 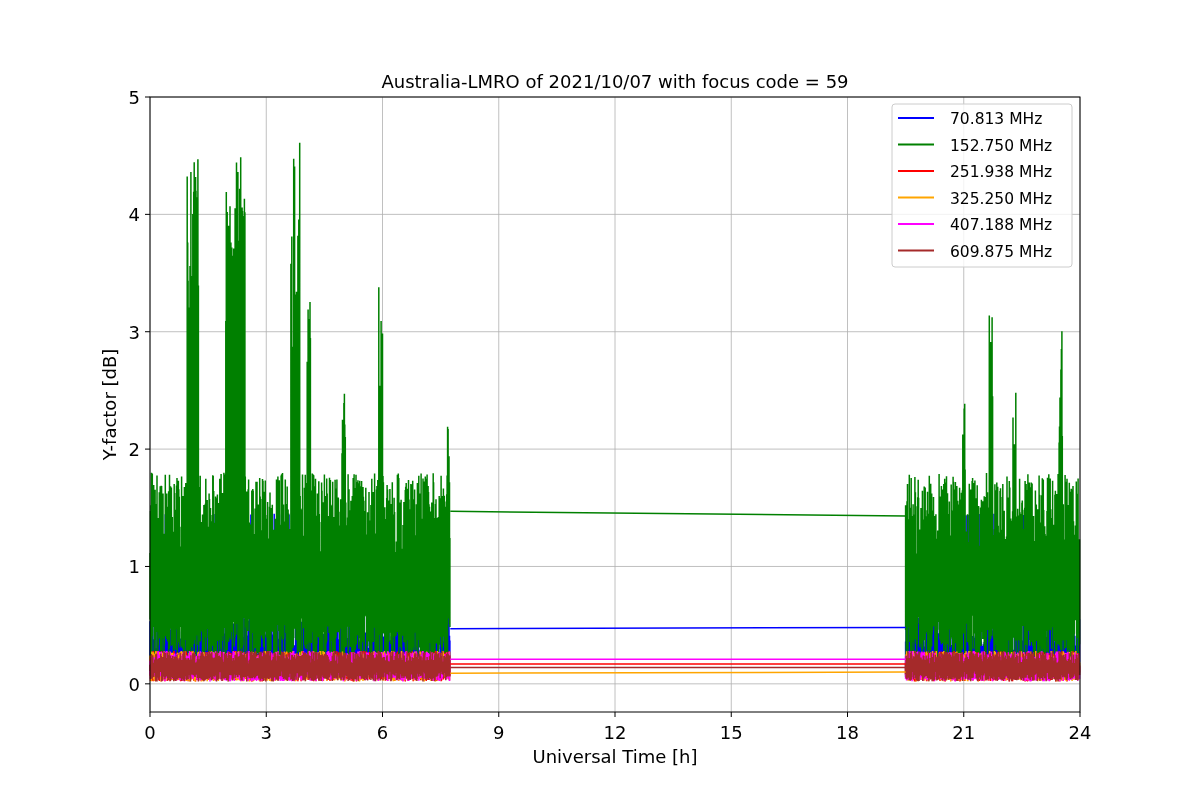 I want to click on chart-title: Australia-LMRO of 2021/10/07 with focus code = 59, so click(x=615, y=81).